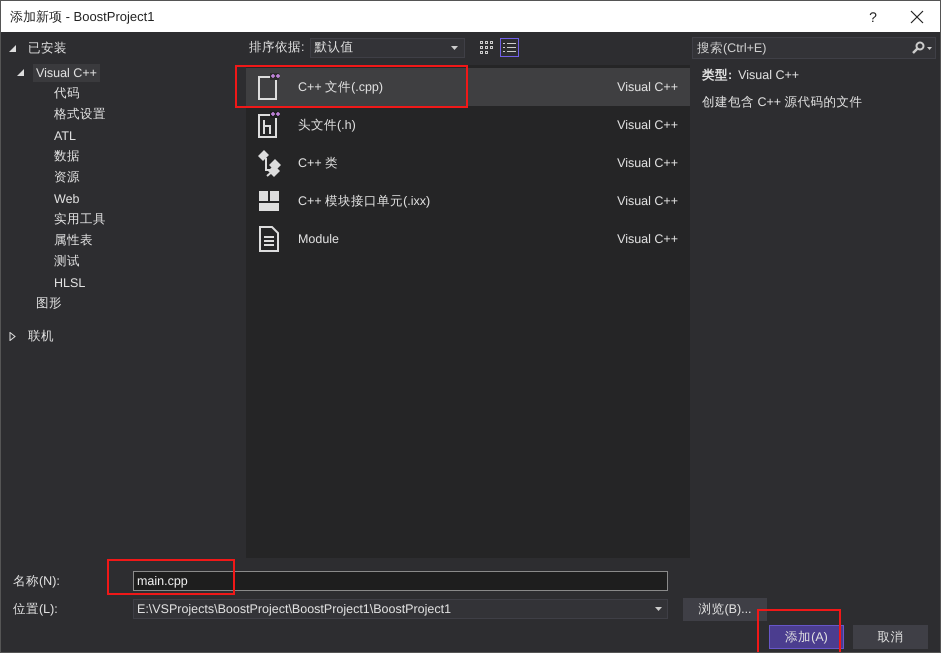 This screenshot has width=941, height=653. What do you see at coordinates (67, 93) in the screenshot?
I see `tree-item: 代码` at bounding box center [67, 93].